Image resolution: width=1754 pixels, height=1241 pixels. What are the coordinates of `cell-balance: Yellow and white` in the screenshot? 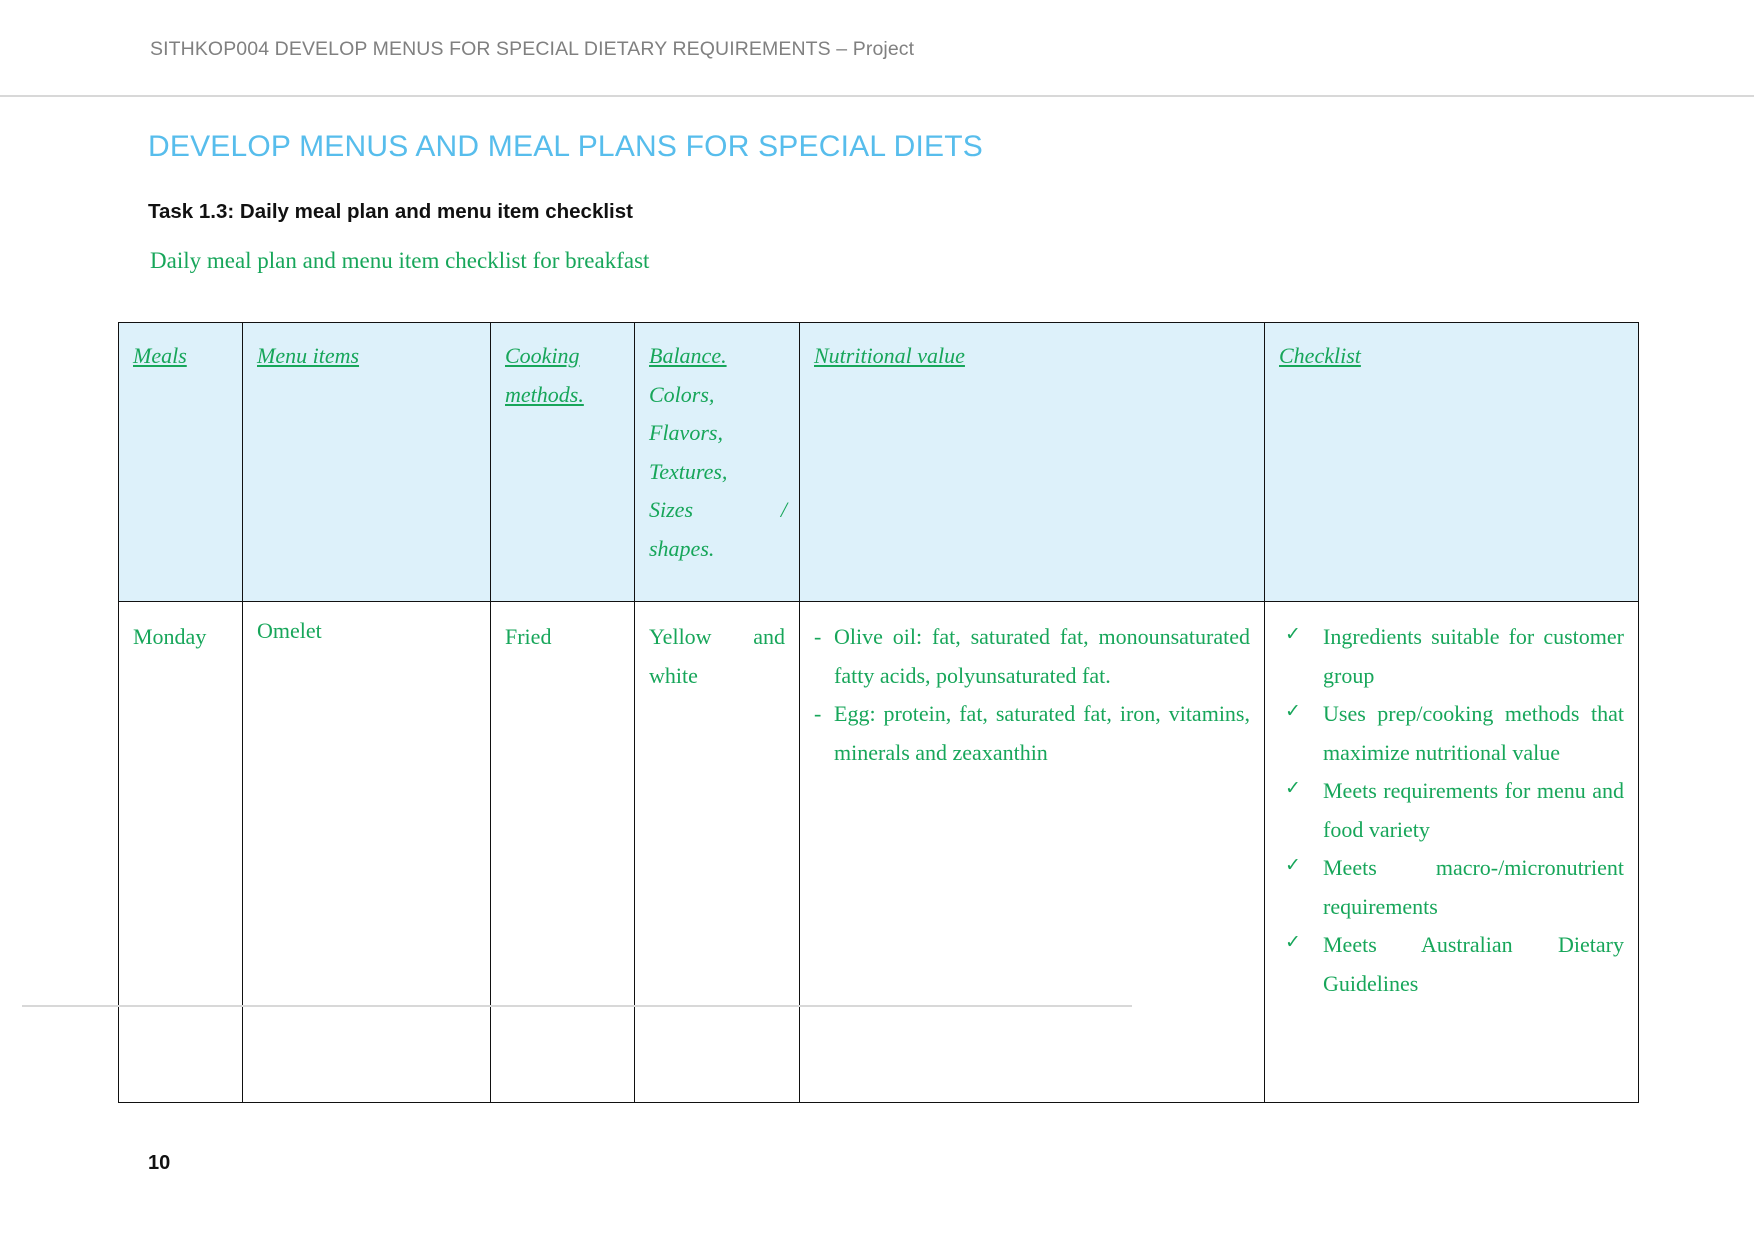 It's located at (717, 852).